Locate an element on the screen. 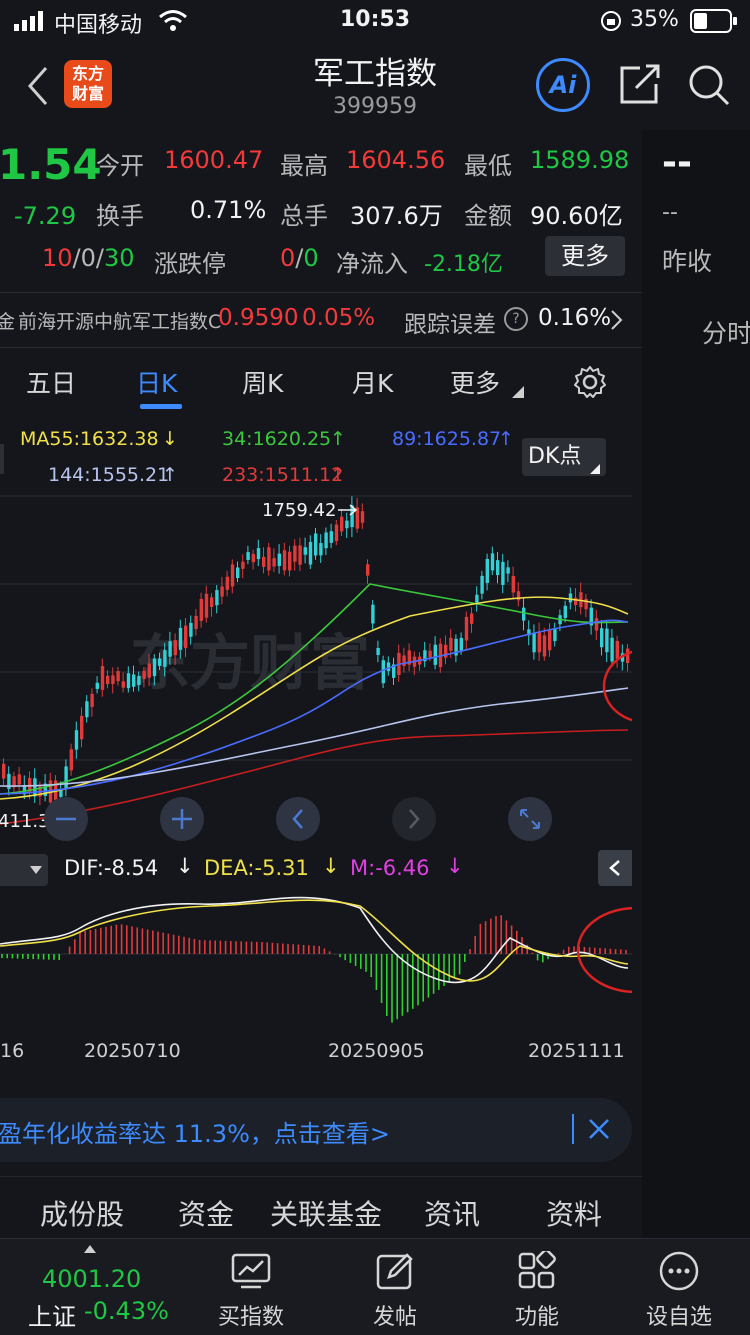 Image resolution: width=750 pixels, height=1335 pixels. close-icon is located at coordinates (599, 1129).